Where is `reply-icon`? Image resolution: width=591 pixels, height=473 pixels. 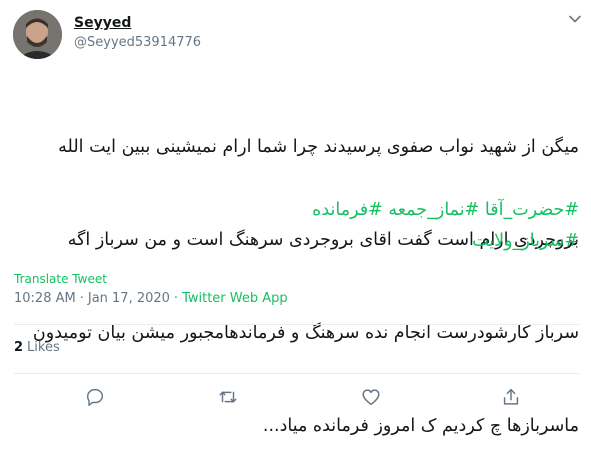 reply-icon is located at coordinates (95, 397).